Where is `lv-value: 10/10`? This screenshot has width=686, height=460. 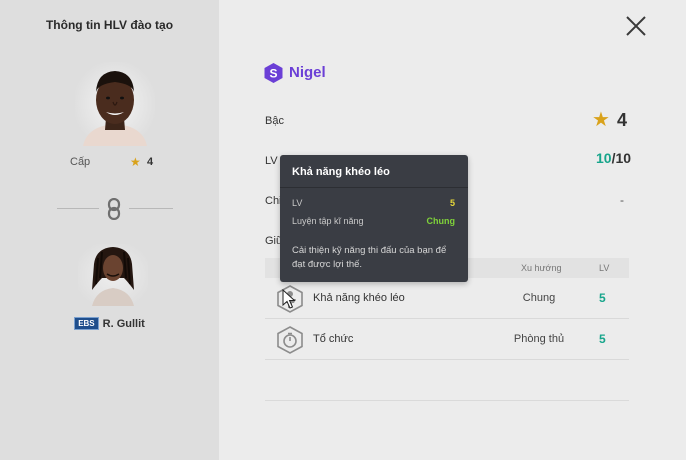 lv-value: 10/10 is located at coordinates (613, 158).